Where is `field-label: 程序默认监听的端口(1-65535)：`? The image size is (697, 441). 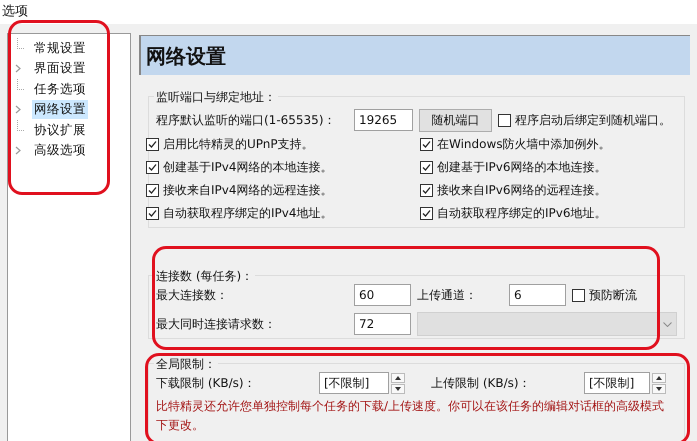
field-label: 程序默认监听的端口(1-65535)： is located at coordinates (246, 120).